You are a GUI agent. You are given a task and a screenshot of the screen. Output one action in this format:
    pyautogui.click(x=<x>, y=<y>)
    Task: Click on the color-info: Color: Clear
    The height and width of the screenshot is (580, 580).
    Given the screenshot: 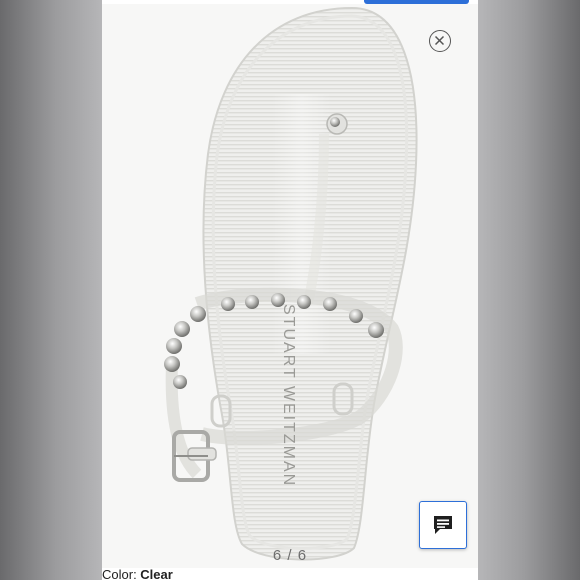 What is the action you would take?
    pyautogui.click(x=137, y=574)
    